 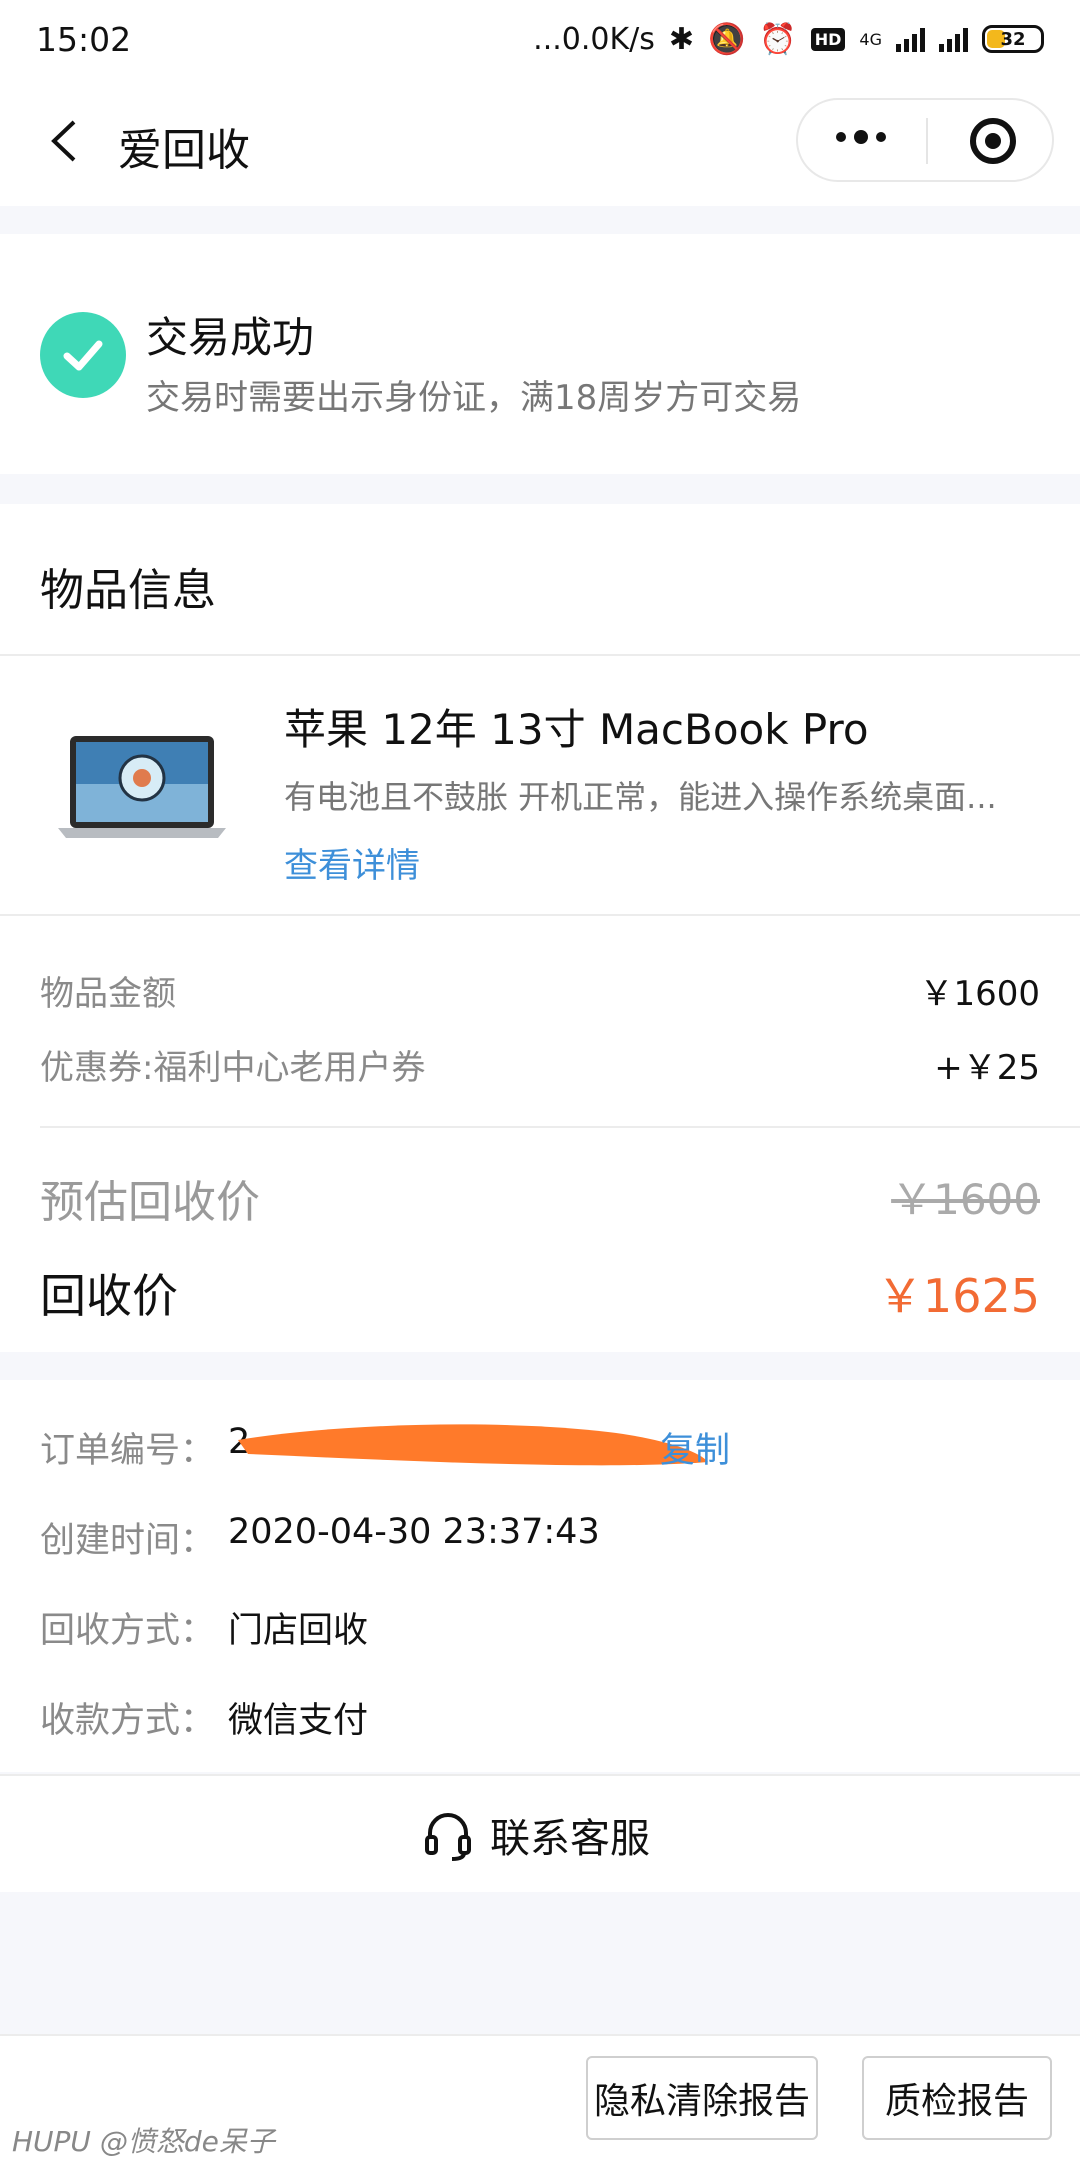 What do you see at coordinates (142, 787) in the screenshot?
I see `laptop-image` at bounding box center [142, 787].